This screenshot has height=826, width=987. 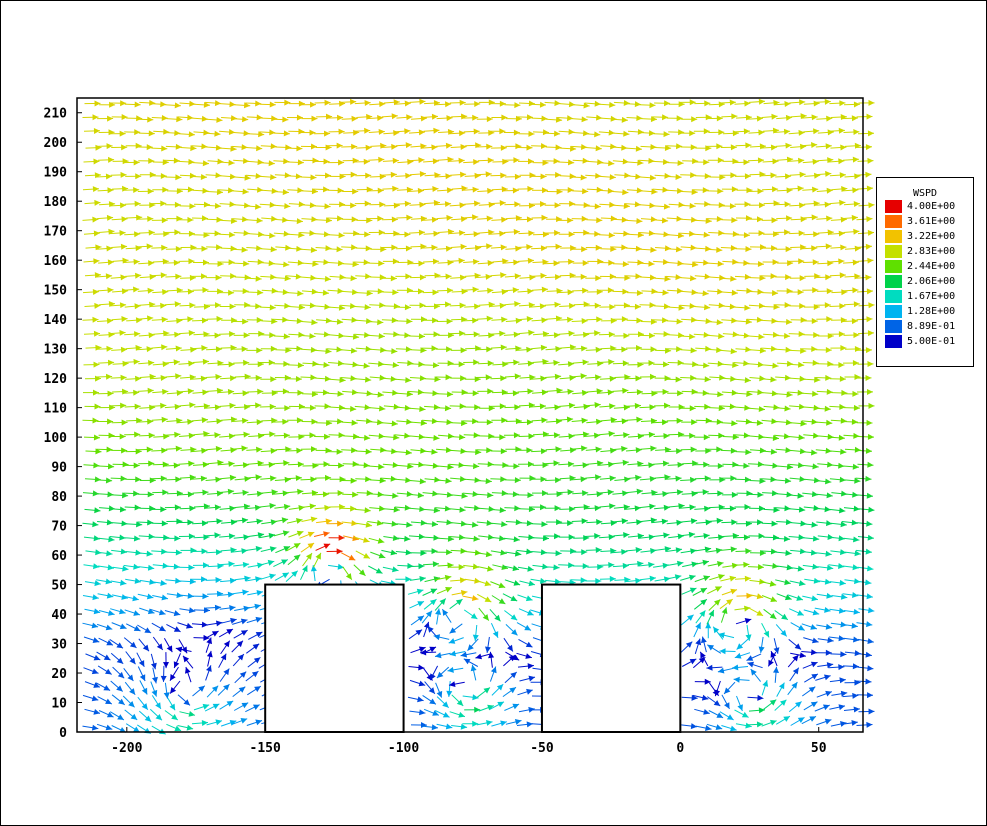 What do you see at coordinates (63, 733) in the screenshot?
I see `y-tick-label: 0` at bounding box center [63, 733].